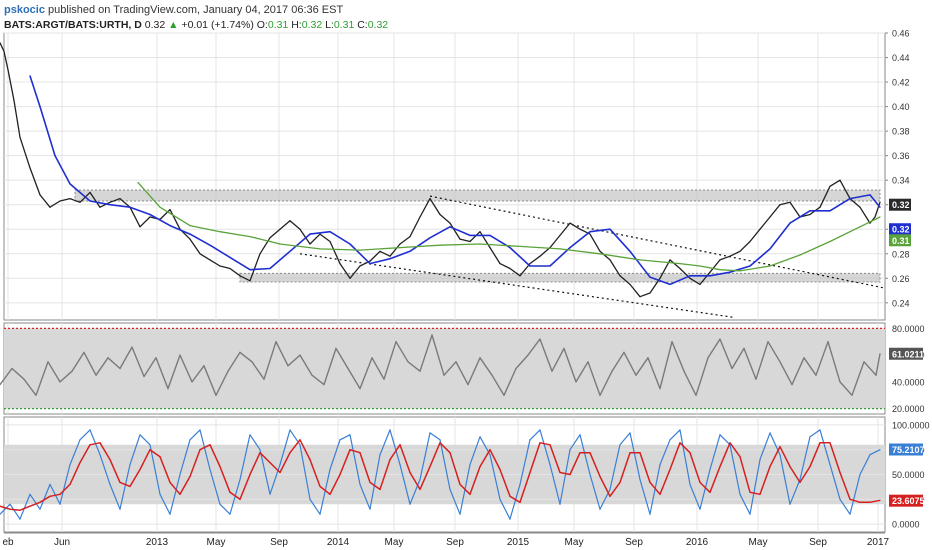 This screenshot has height=550, width=932. I want to click on rsi-y-tick-label: 20.0000, so click(908, 409).